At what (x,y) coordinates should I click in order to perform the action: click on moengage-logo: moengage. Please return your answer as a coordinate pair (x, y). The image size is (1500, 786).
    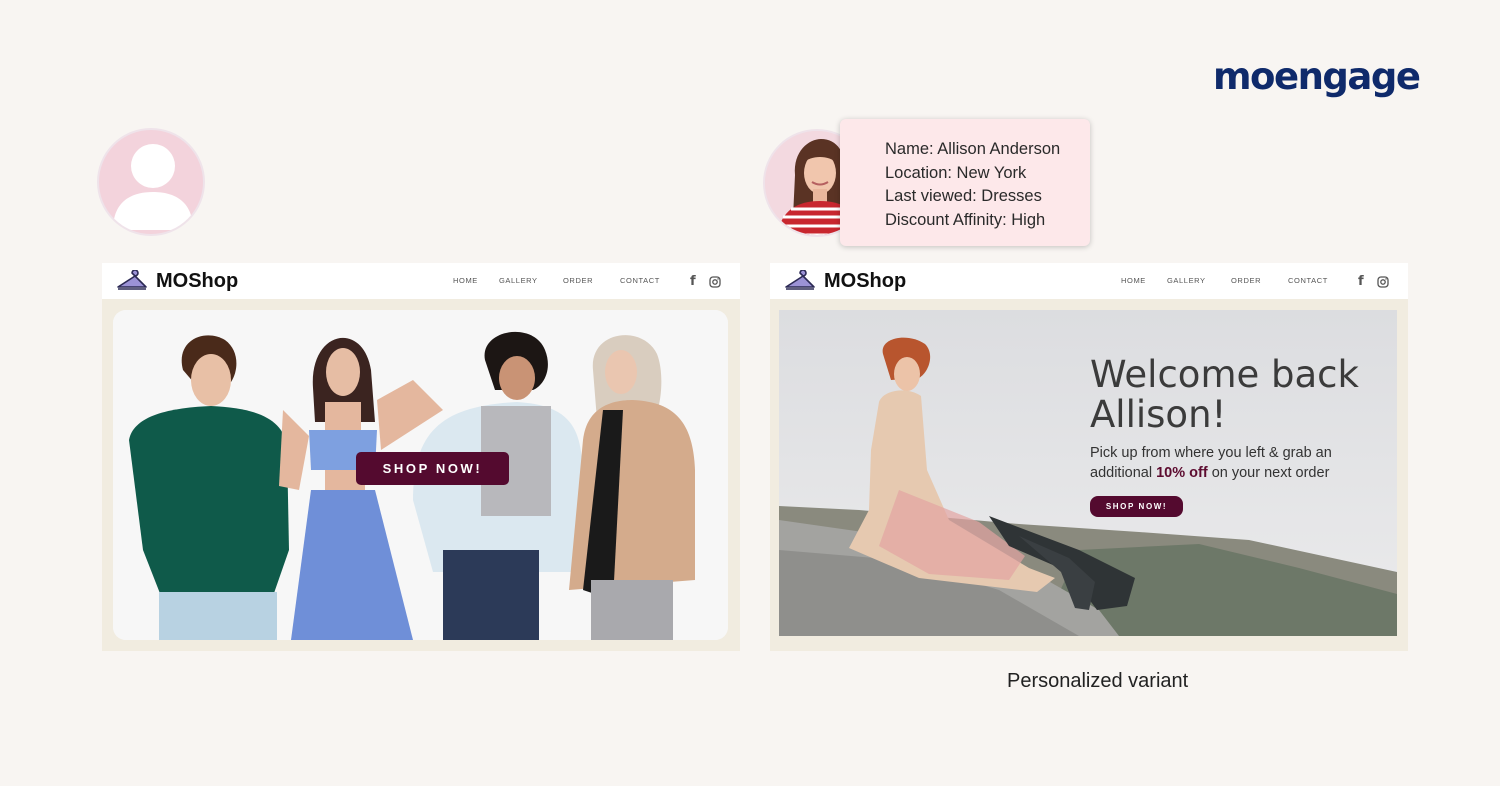
    Looking at the image, I should click on (1317, 76).